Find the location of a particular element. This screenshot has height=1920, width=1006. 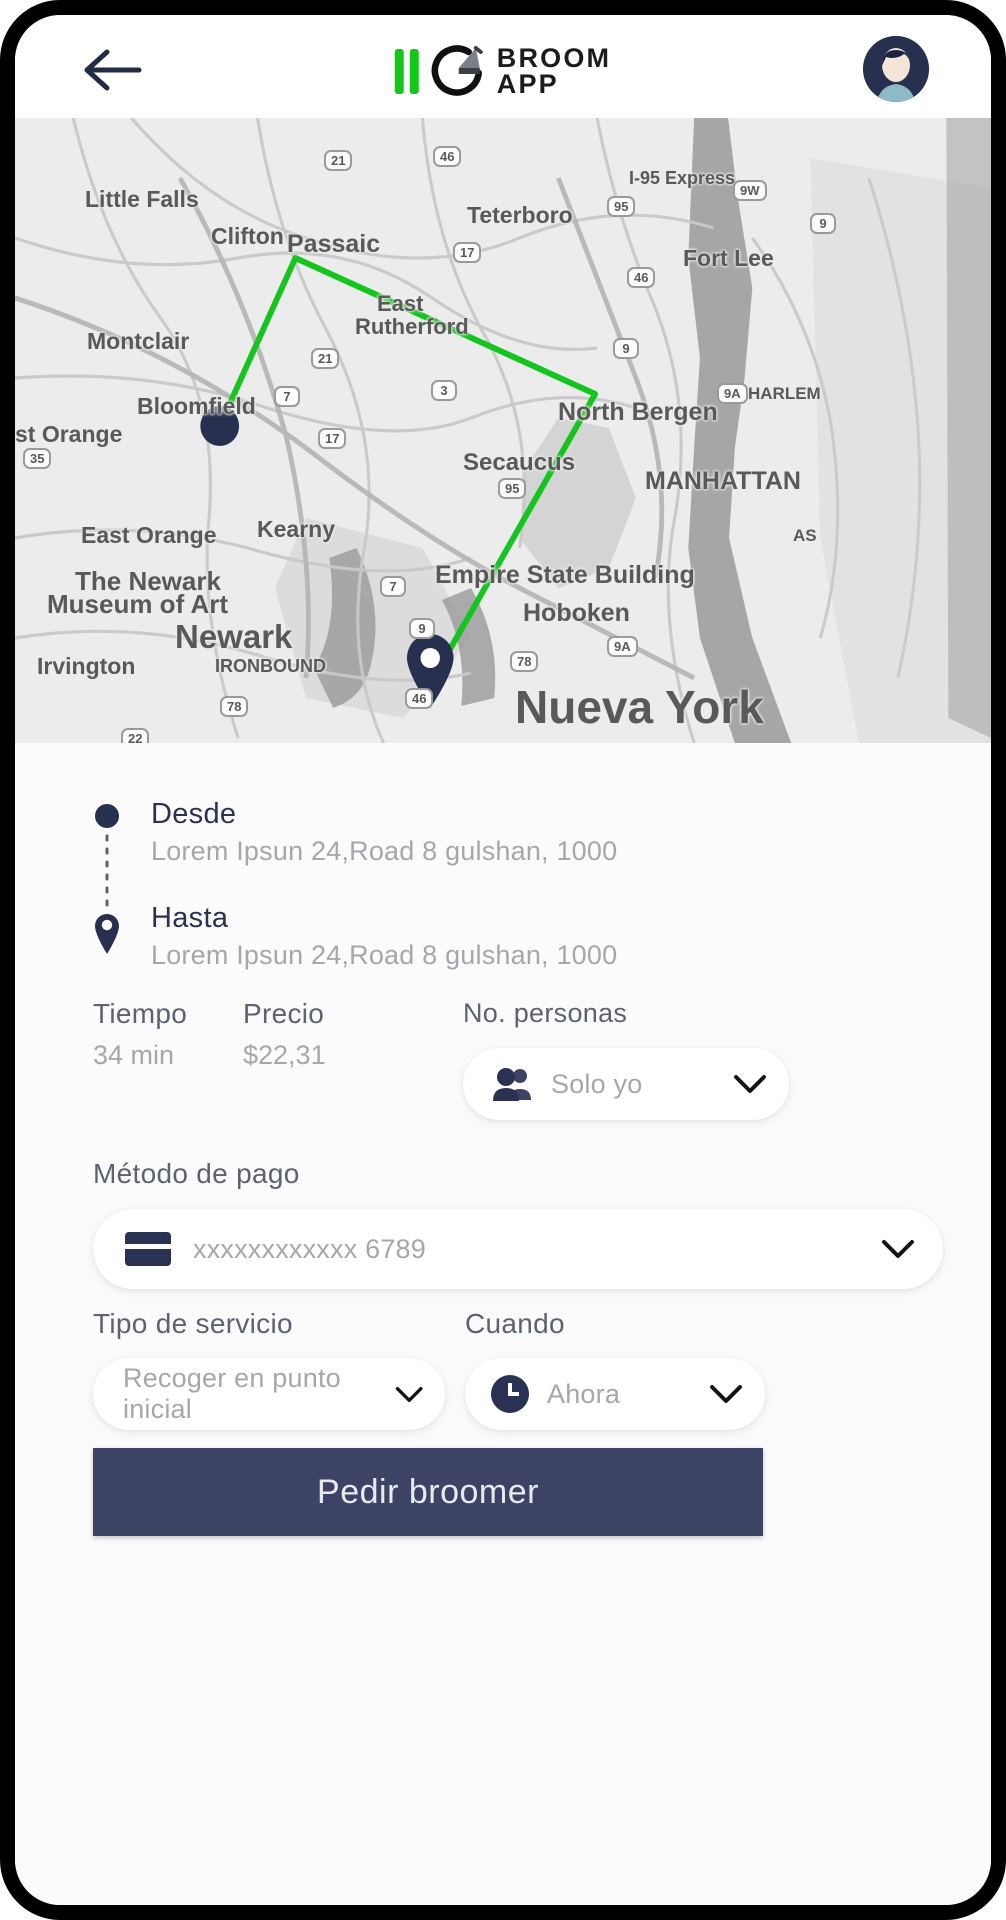

people-icon is located at coordinates (512, 1084).